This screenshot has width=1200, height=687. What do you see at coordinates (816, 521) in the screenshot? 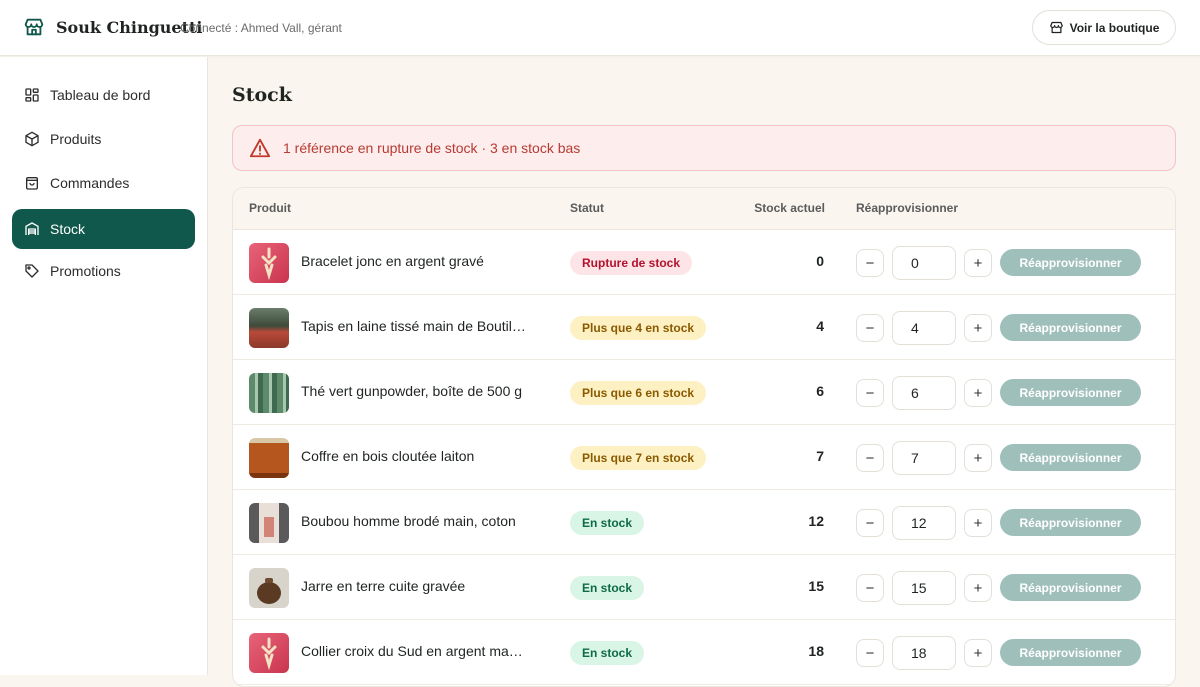
I see `stock-value: 12` at bounding box center [816, 521].